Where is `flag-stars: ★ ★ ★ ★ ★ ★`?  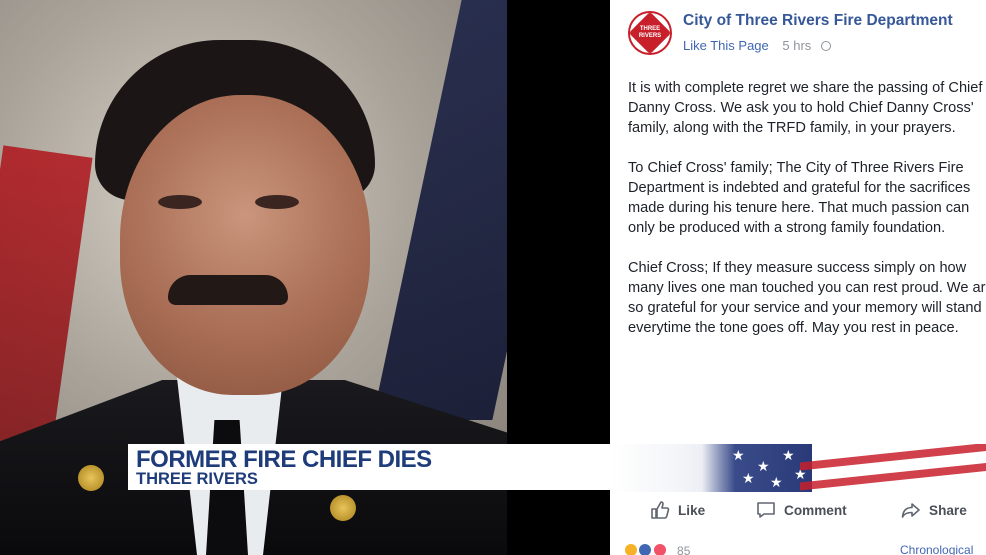 flag-stars: ★ ★ ★ ★ ★ ★ is located at coordinates (757, 468).